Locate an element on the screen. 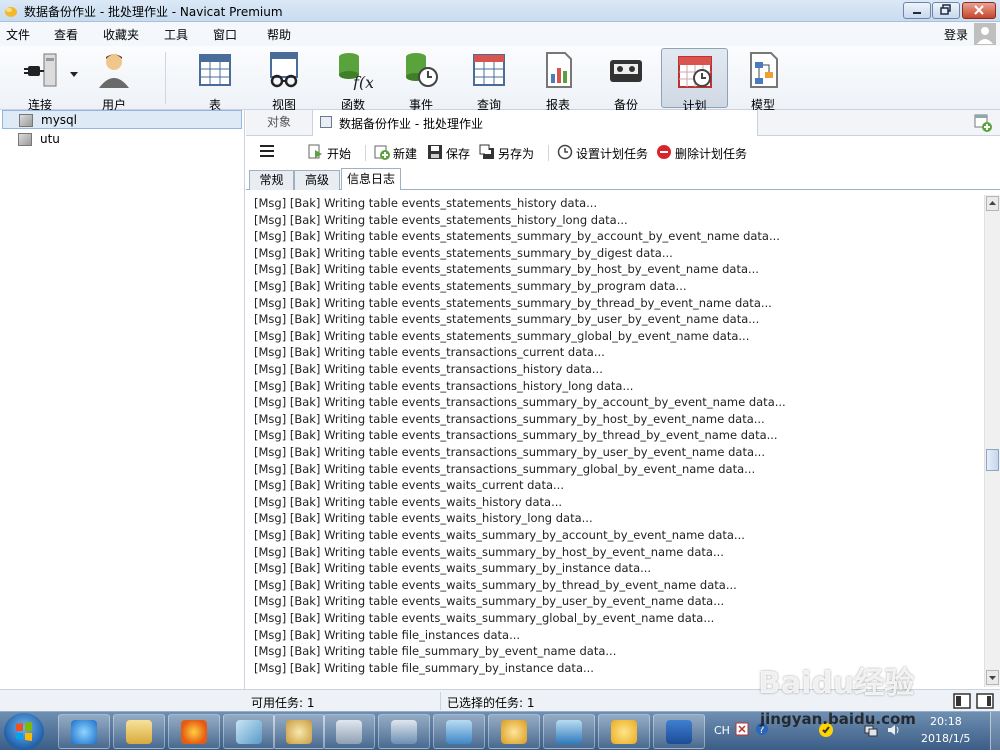 Image resolution: width=1000 pixels, height=753 pixels. restore-icon is located at coordinates (945, 9).